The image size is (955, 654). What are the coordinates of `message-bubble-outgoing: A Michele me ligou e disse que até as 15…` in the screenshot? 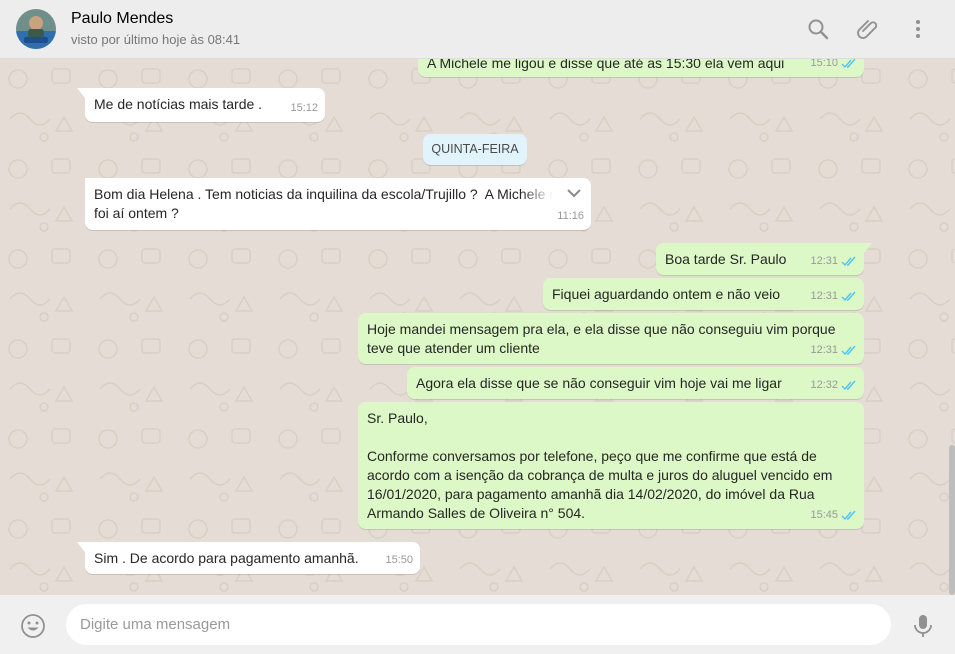 It's located at (641, 68).